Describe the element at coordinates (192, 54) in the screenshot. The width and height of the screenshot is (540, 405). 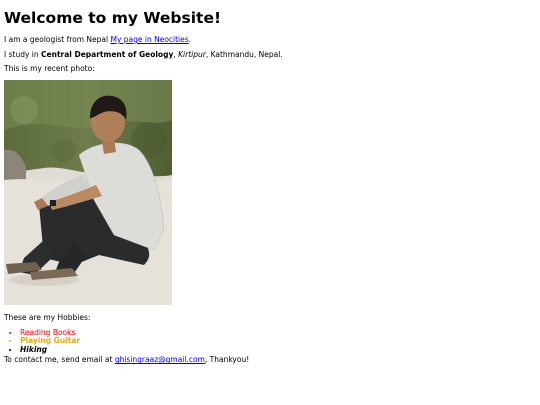
I see `place-name: Kirtipur` at that location.